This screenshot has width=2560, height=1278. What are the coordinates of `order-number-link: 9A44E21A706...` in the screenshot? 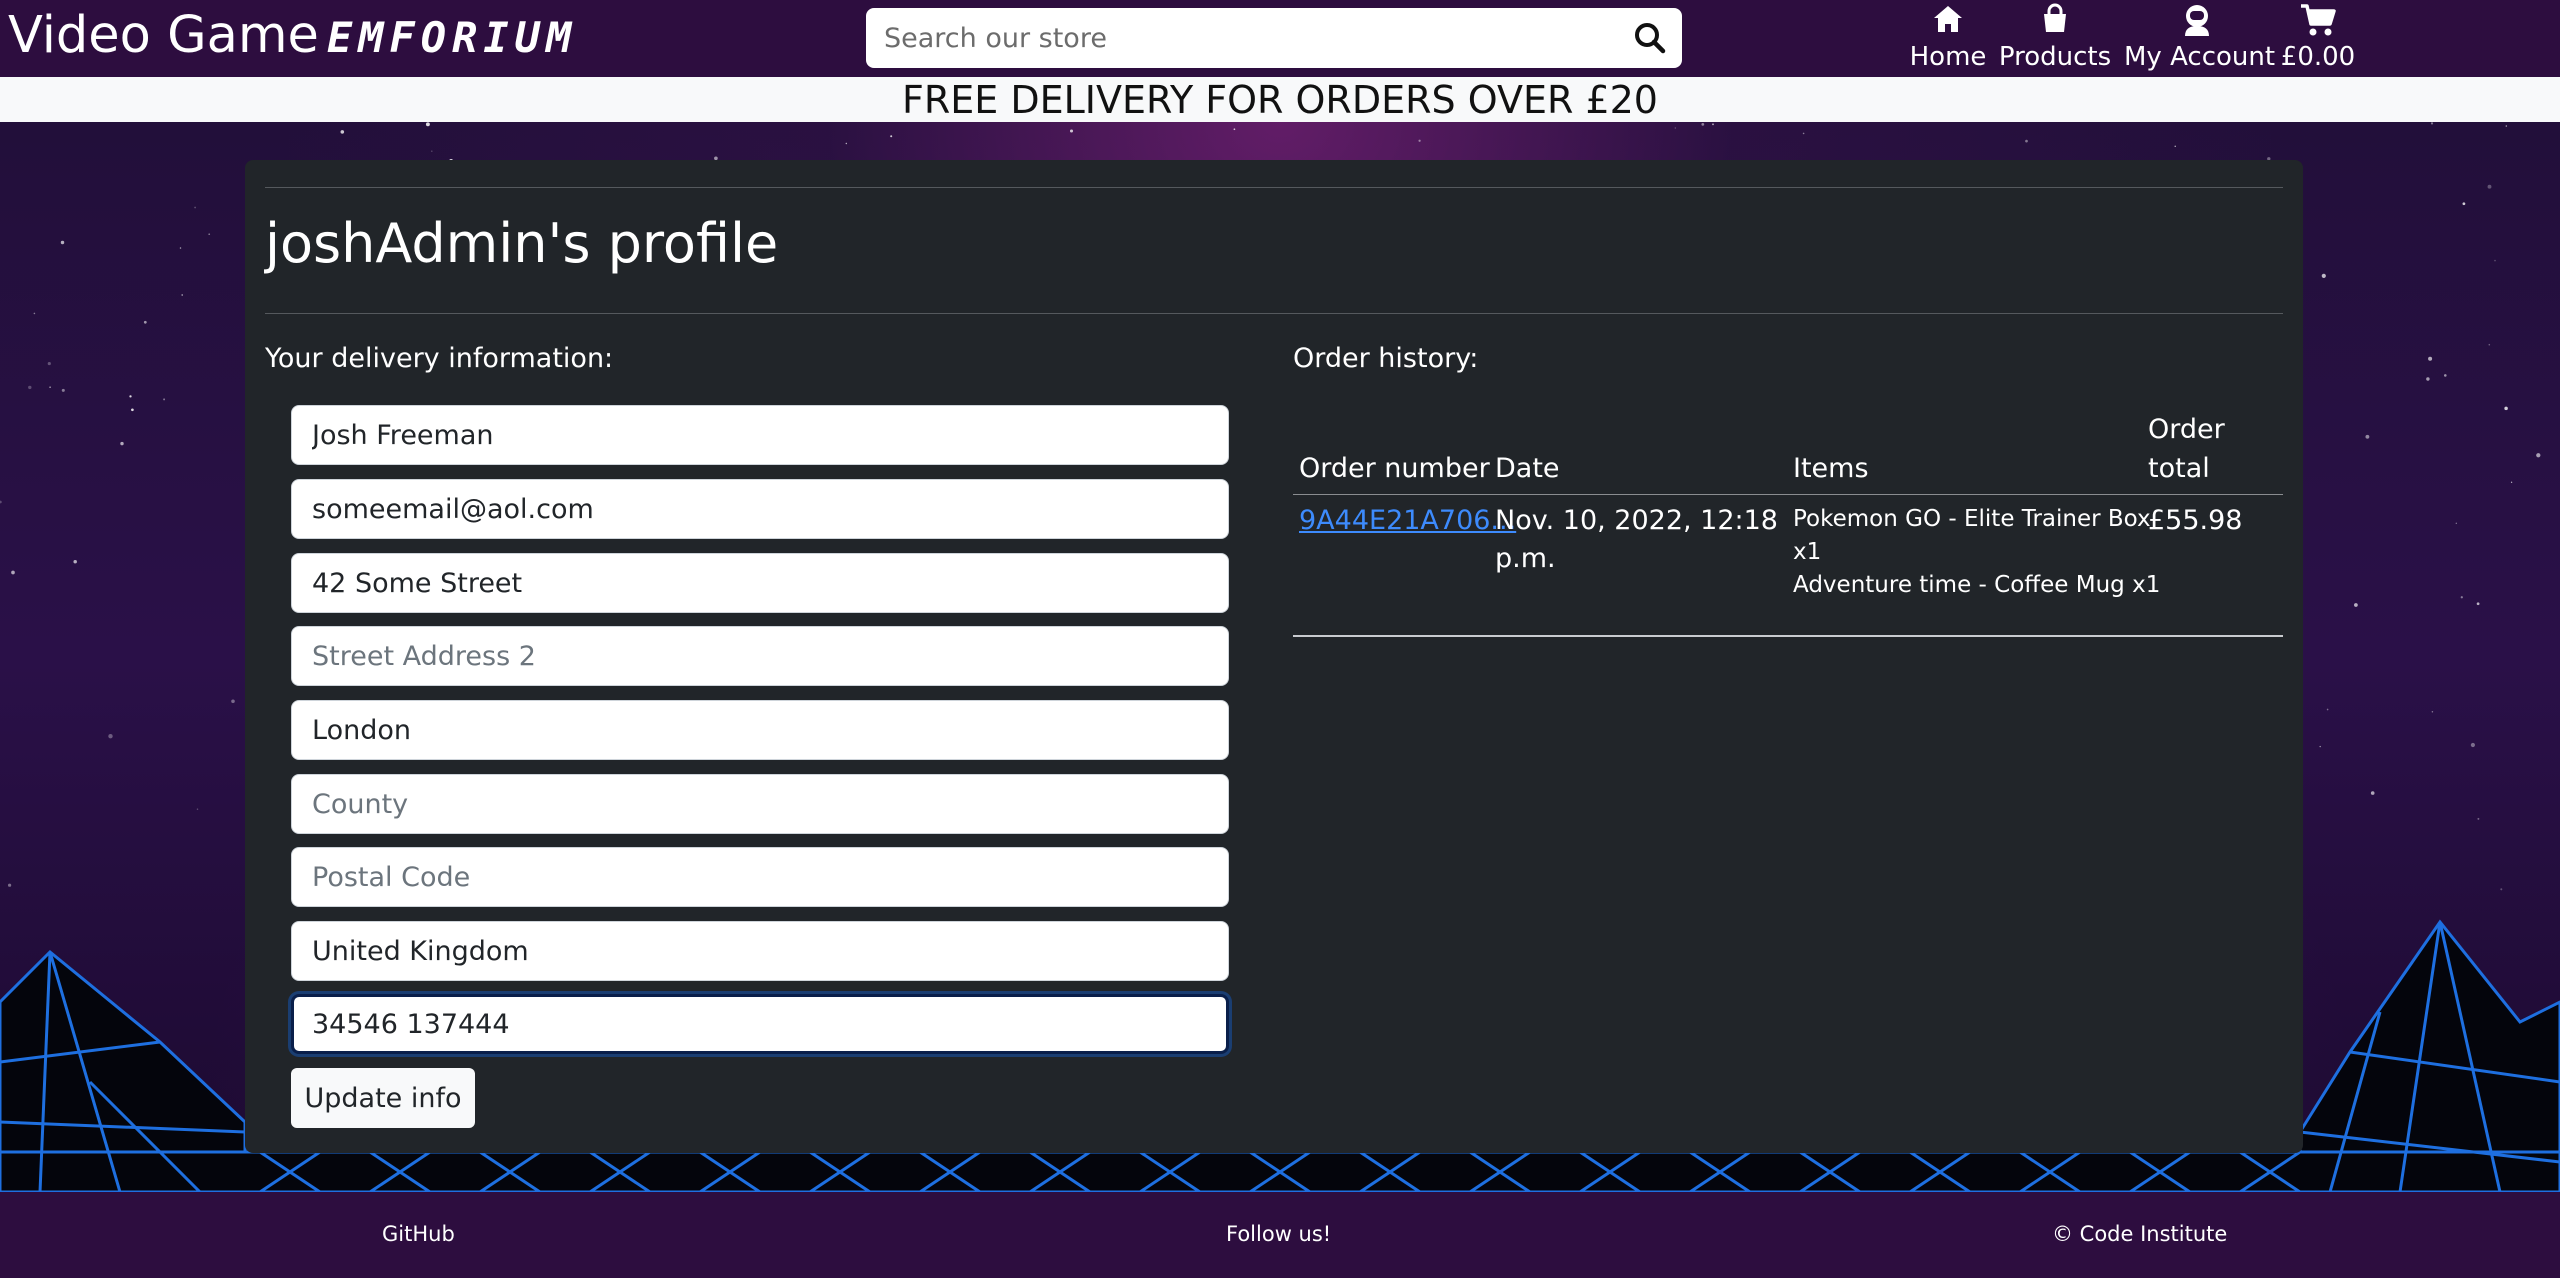 It's located at (1407, 521).